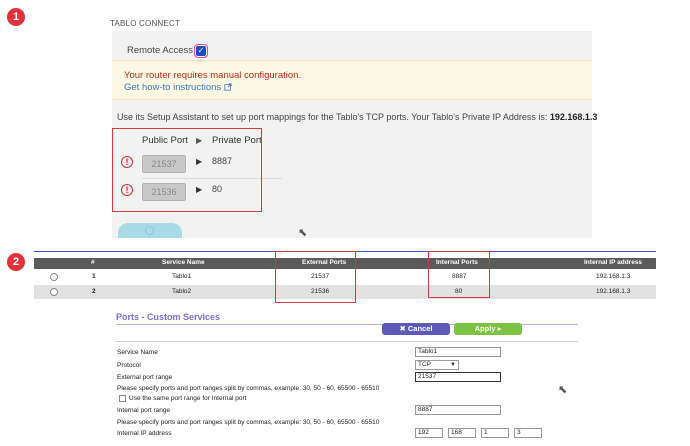 The height and width of the screenshot is (446, 690). What do you see at coordinates (122, 398) in the screenshot?
I see `same-range-checkbox` at bounding box center [122, 398].